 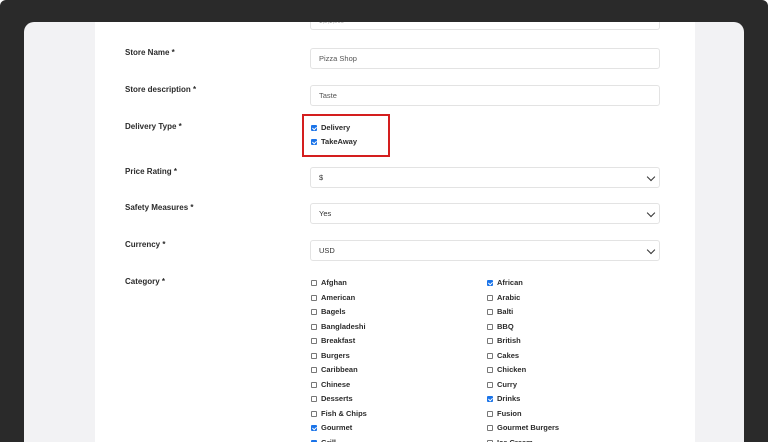 I want to click on currency-value: USD, so click(x=327, y=250).